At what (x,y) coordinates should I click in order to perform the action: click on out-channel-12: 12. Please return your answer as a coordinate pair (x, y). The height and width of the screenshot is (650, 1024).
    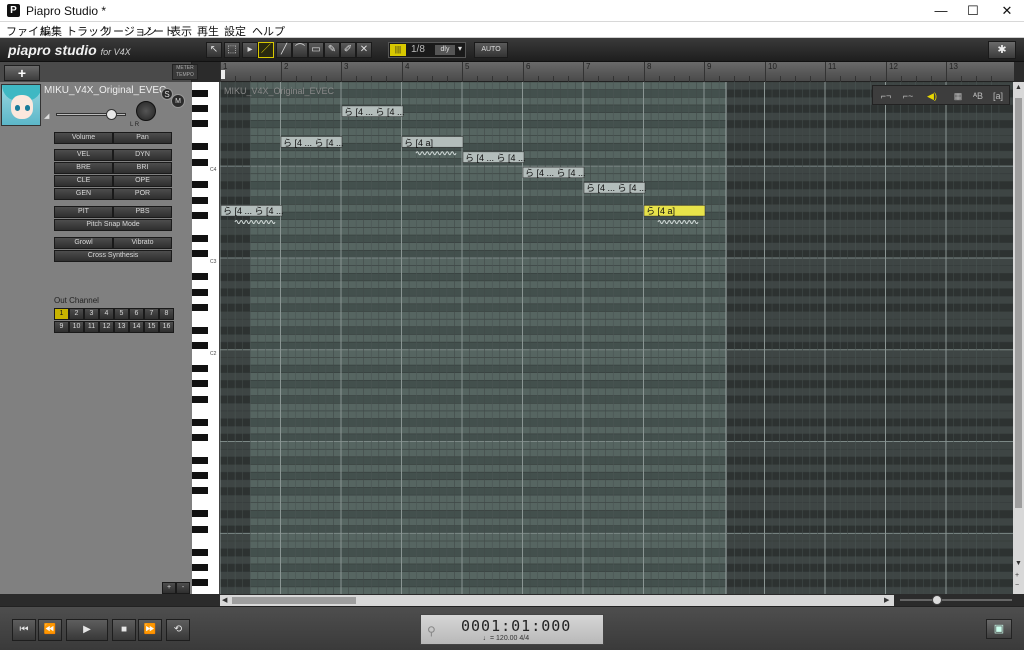
    Looking at the image, I should click on (106, 327).